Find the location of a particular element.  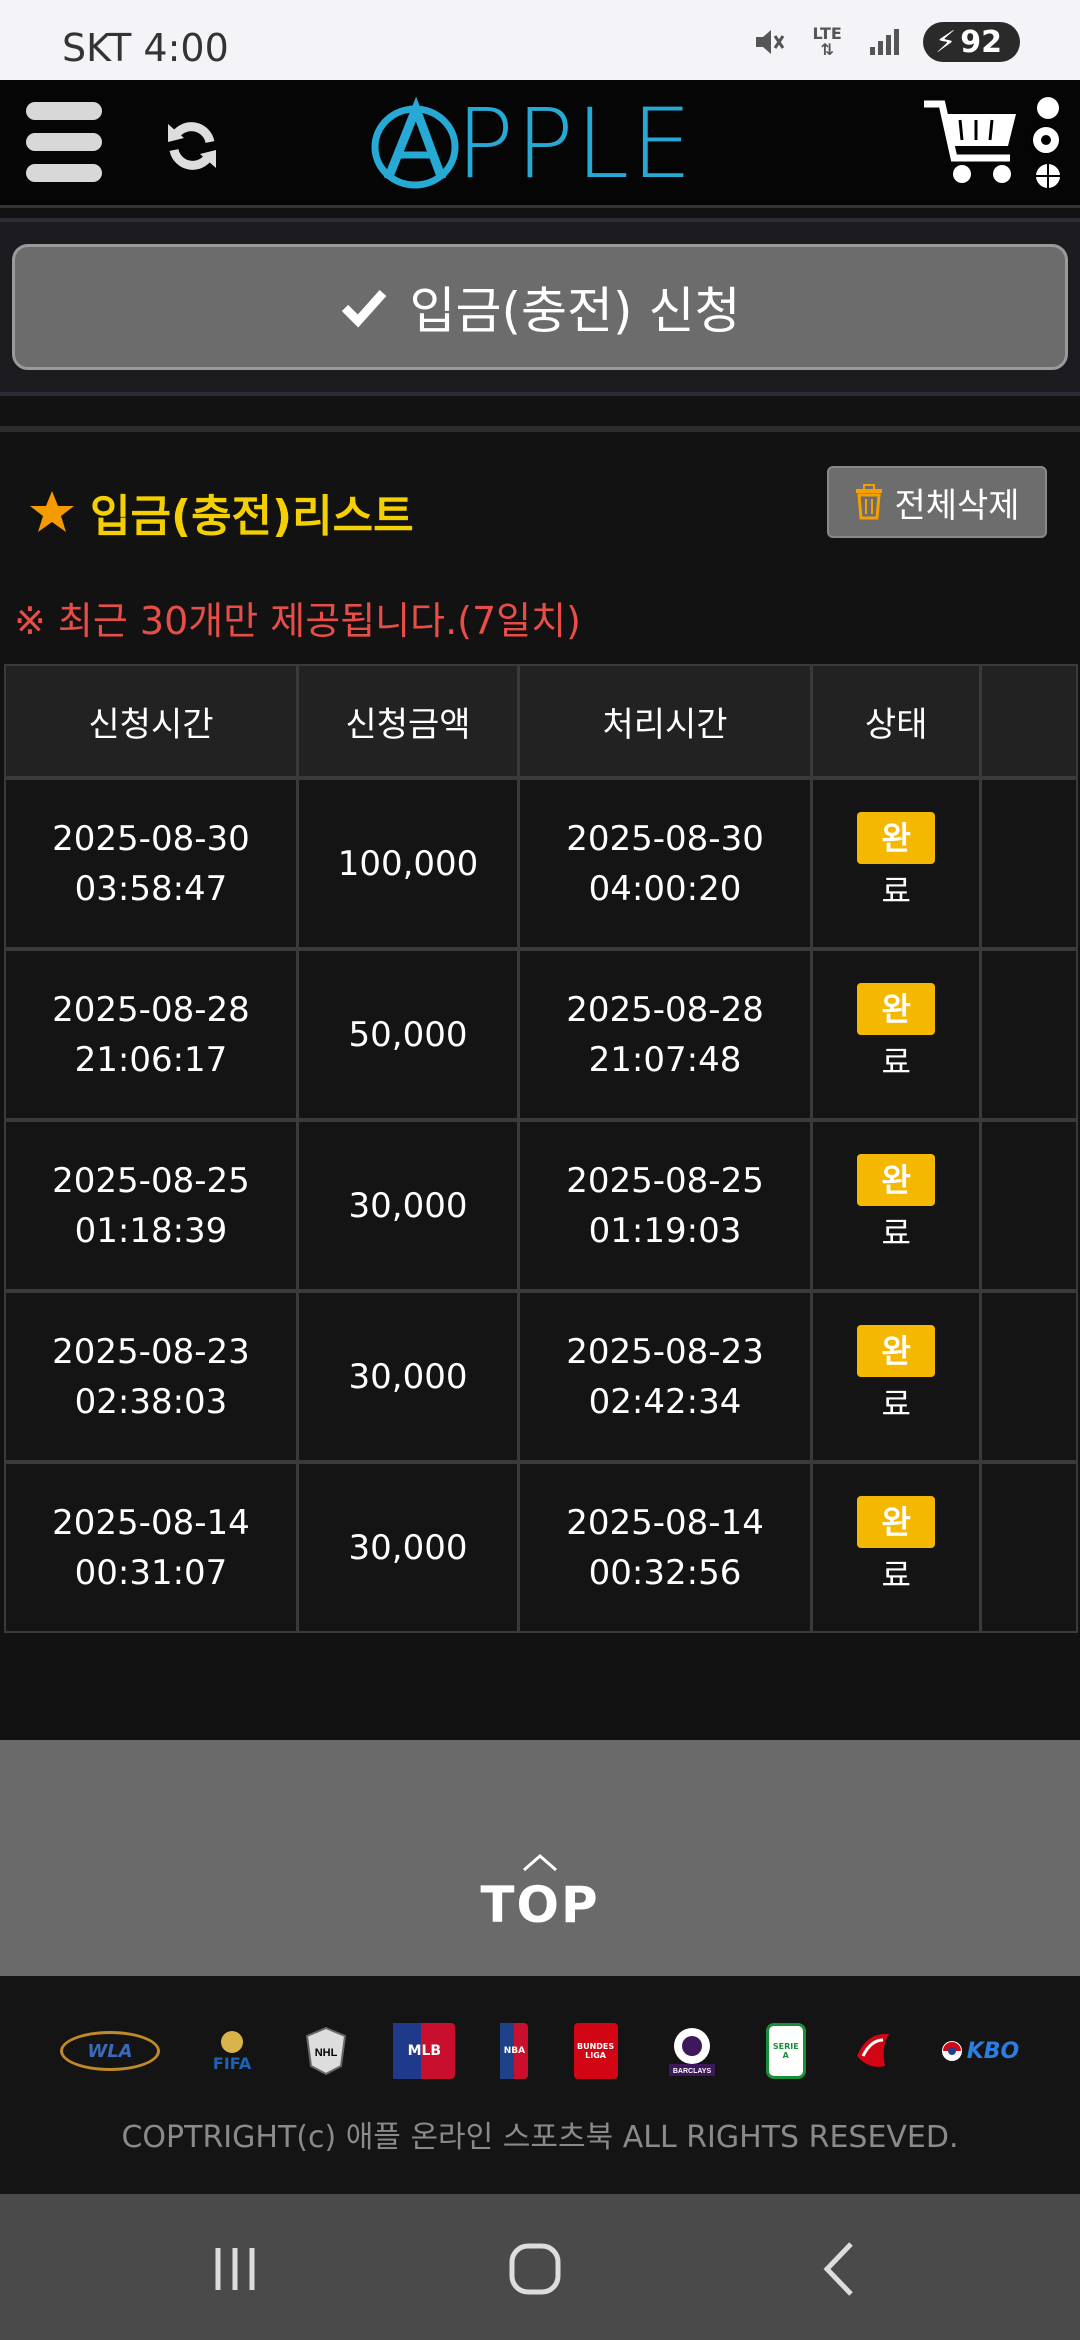

process-time-cell: 2025-08-28 21:07:48 is located at coordinates (666, 1034).